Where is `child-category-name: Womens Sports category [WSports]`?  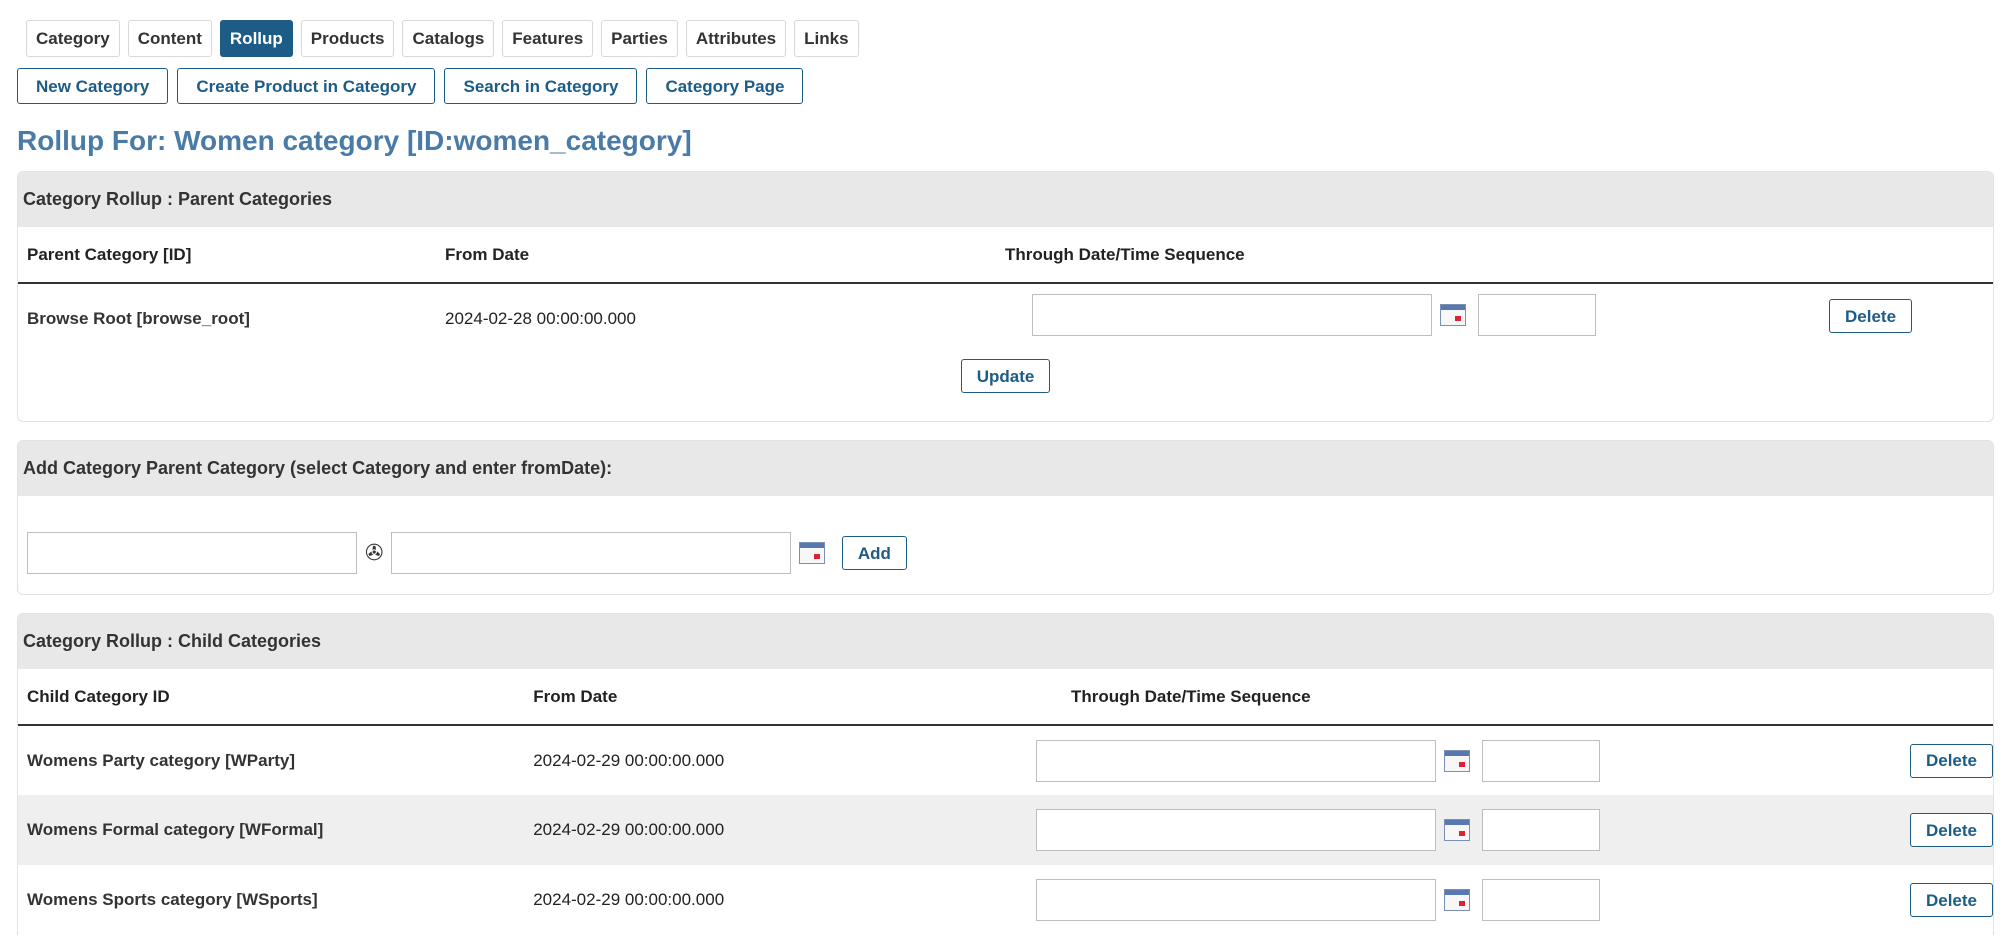 child-category-name: Womens Sports category [WSports] is located at coordinates (172, 899).